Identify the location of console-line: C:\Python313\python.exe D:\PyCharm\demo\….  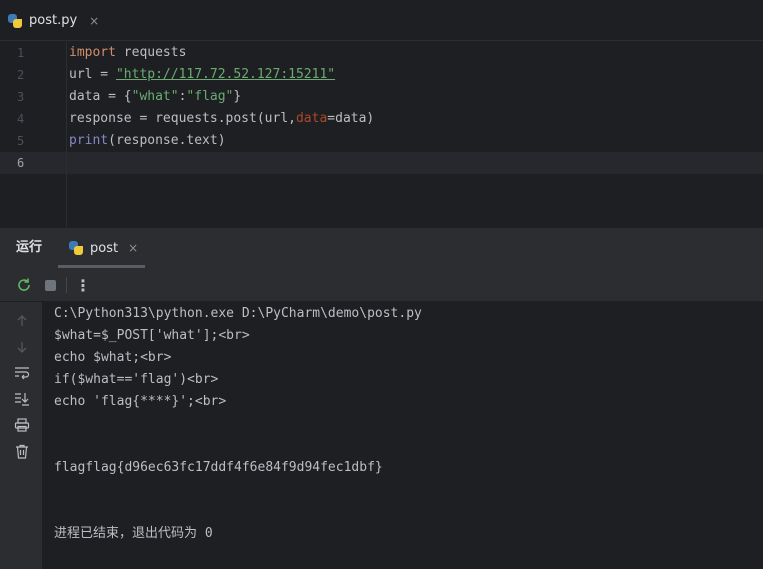
(238, 313).